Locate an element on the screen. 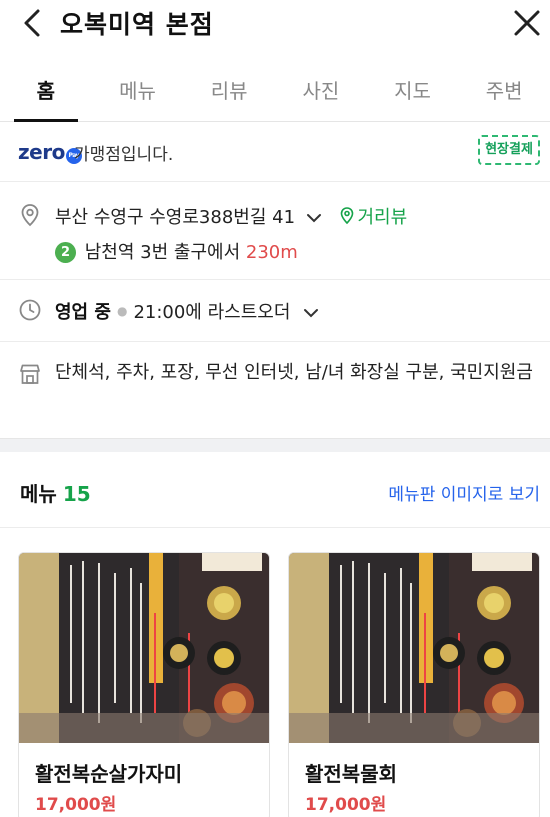 This screenshot has height=817, width=550. page-title: 오복미역 본점 is located at coordinates (137, 24).